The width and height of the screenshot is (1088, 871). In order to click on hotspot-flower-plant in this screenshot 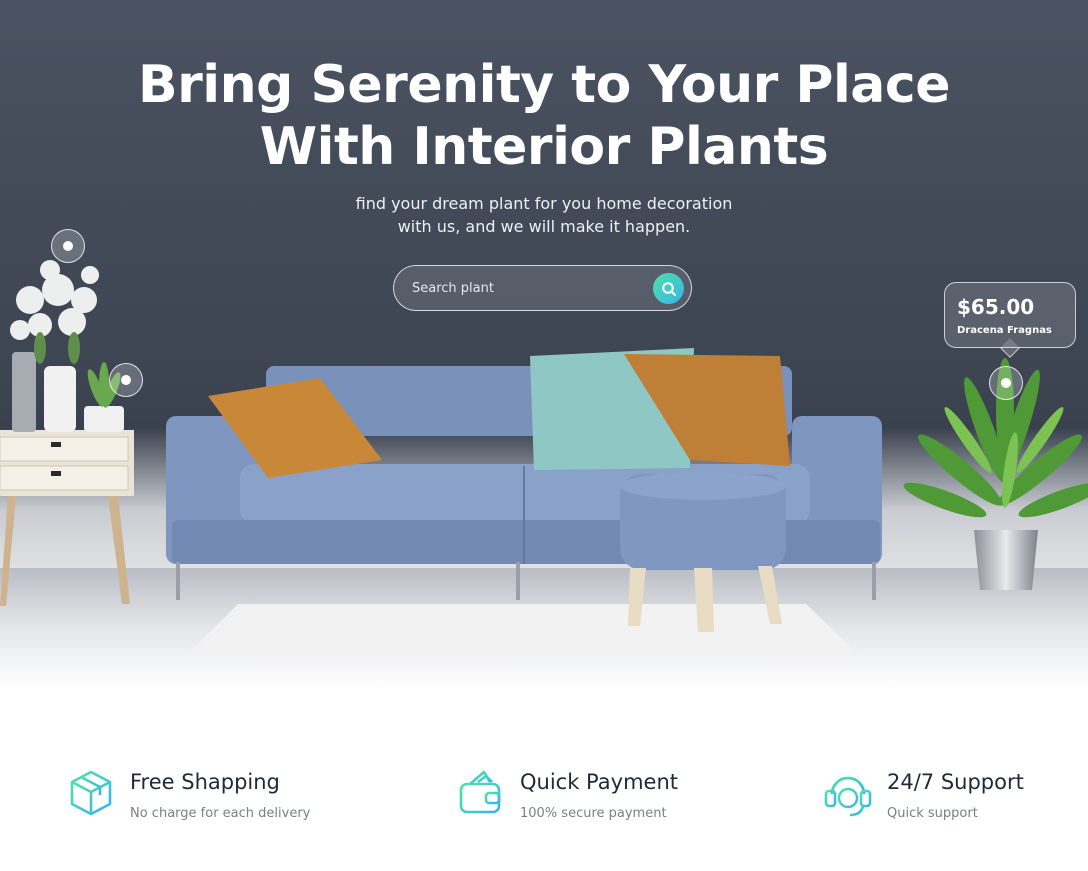, I will do `click(68, 246)`.